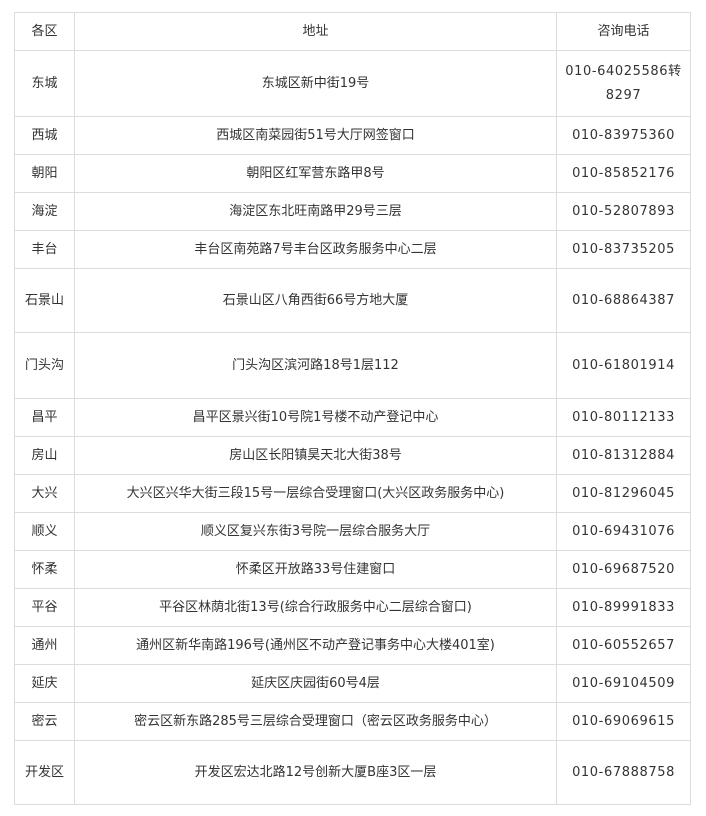 The height and width of the screenshot is (816, 706). Describe the element at coordinates (623, 135) in the screenshot. I see `phone-cell: 010-83975360` at that location.